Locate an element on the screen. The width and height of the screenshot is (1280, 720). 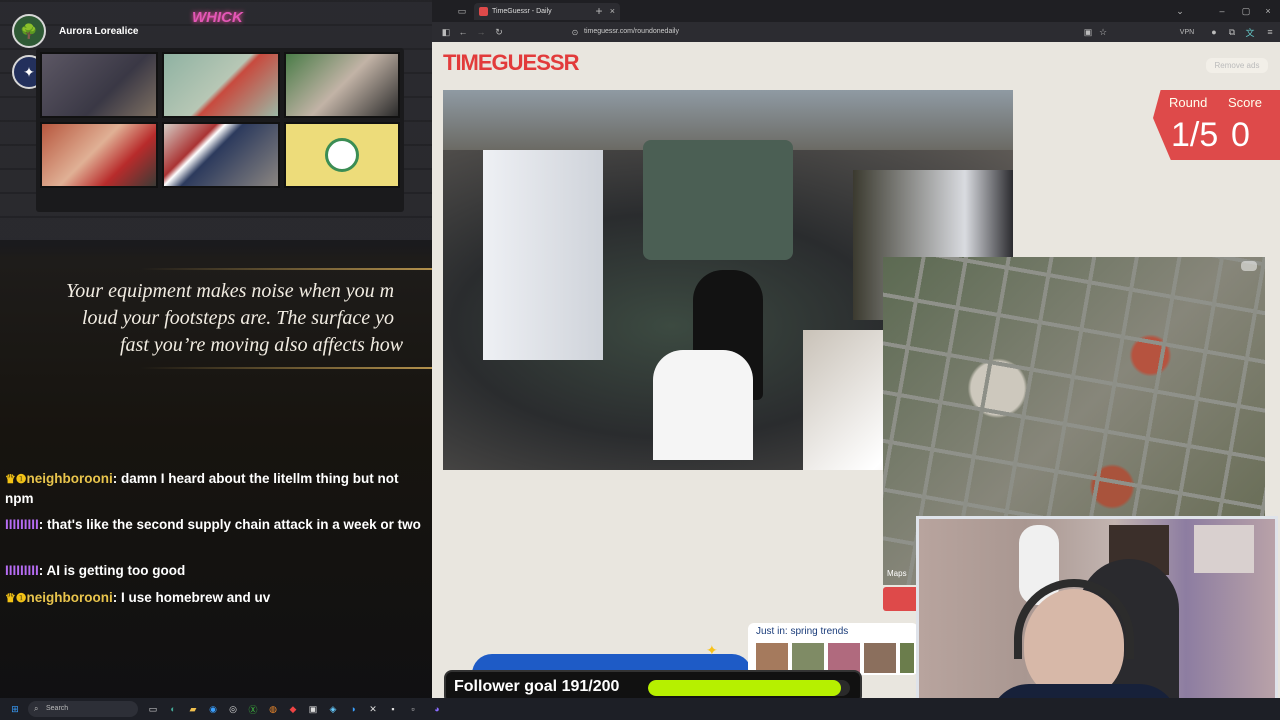
follower-goal-track is located at coordinates (749, 688).